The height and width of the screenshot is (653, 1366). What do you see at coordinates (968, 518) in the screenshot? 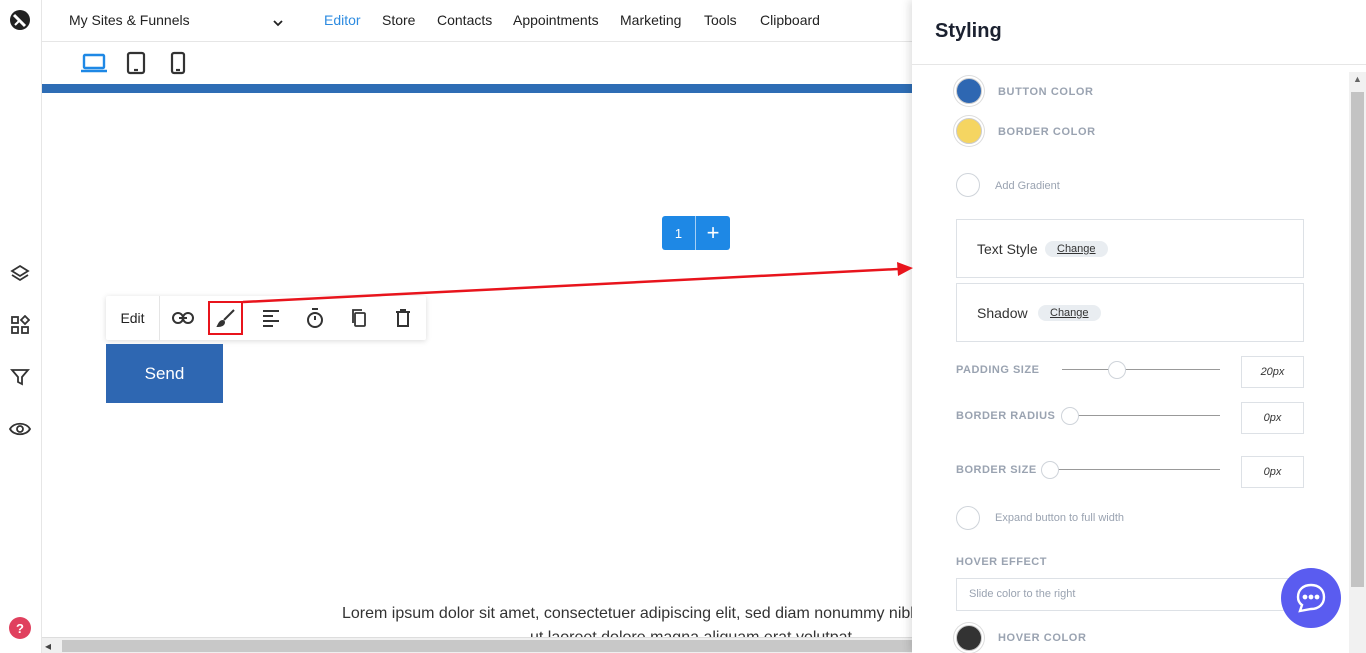
I see `expand-full-width-radio` at bounding box center [968, 518].